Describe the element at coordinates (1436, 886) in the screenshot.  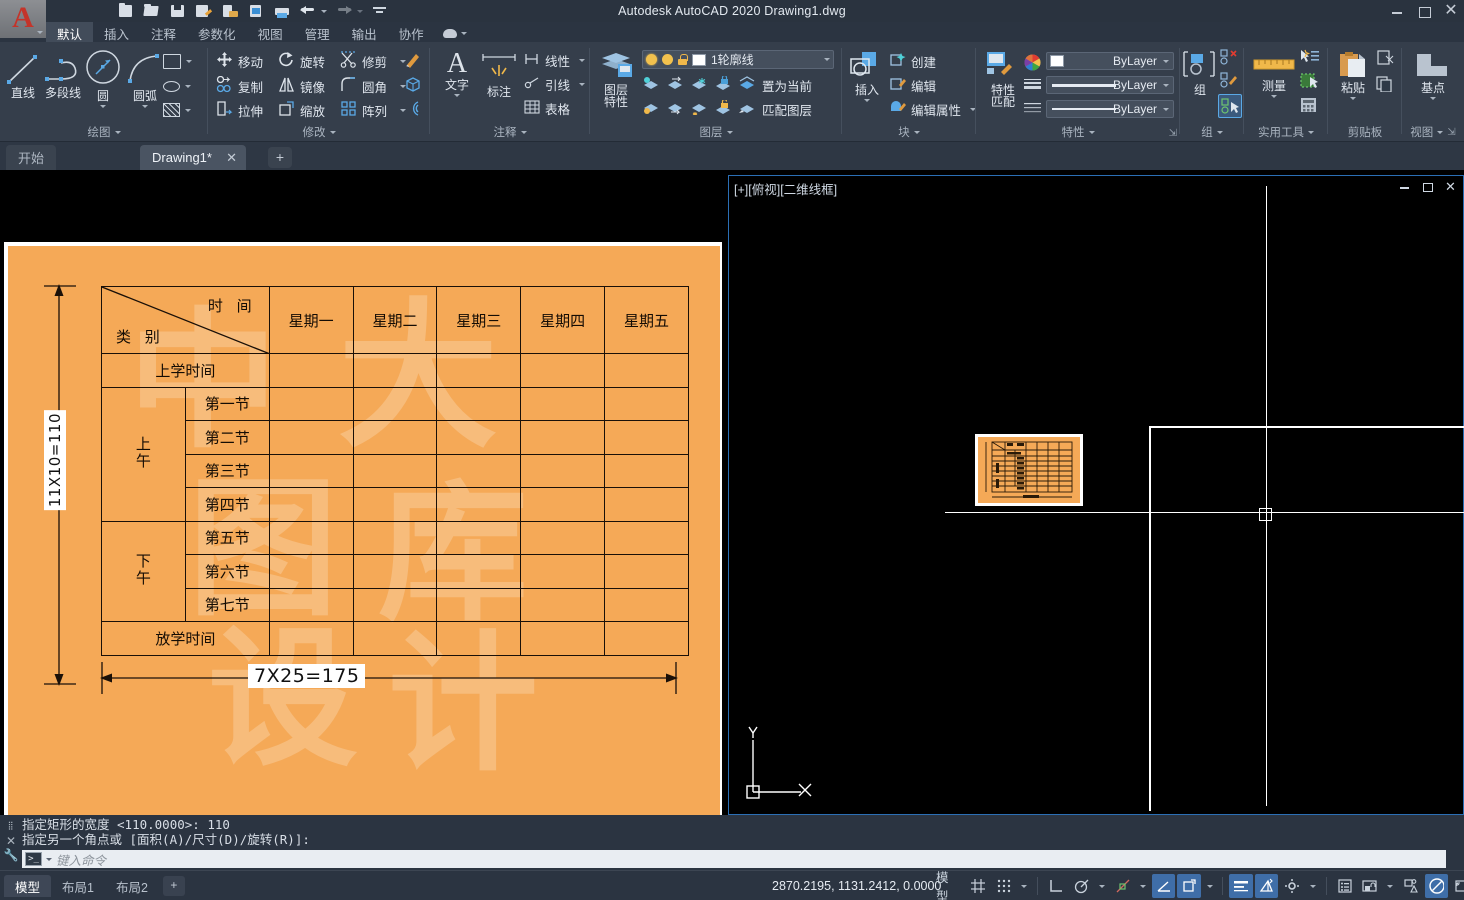
I see `hardware-acceleration-icon` at that location.